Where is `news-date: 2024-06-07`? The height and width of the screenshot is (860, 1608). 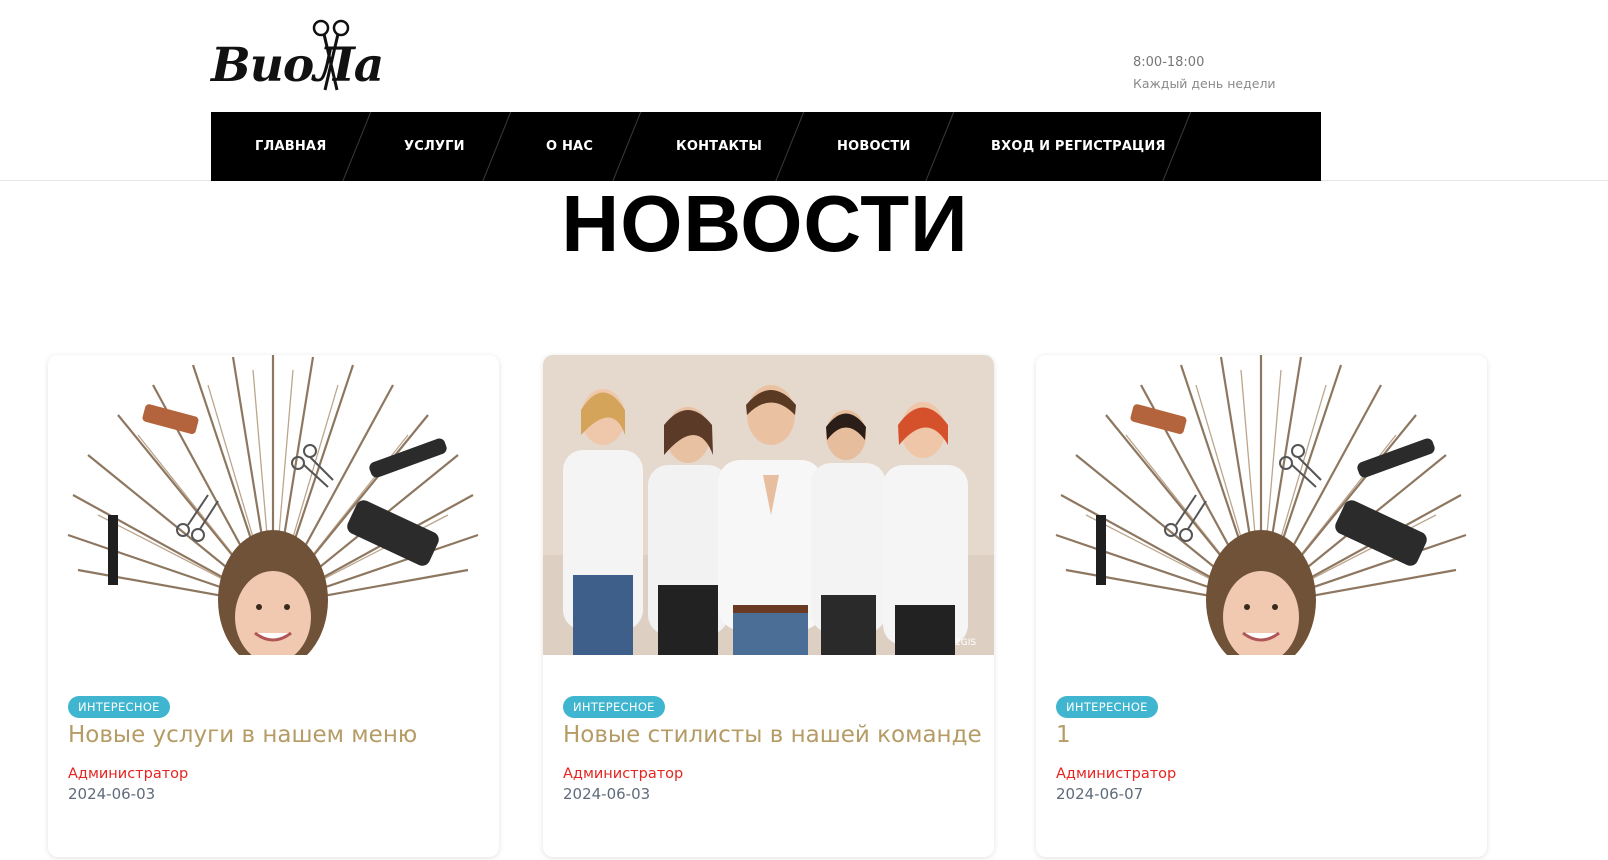 news-date: 2024-06-07 is located at coordinates (1100, 794).